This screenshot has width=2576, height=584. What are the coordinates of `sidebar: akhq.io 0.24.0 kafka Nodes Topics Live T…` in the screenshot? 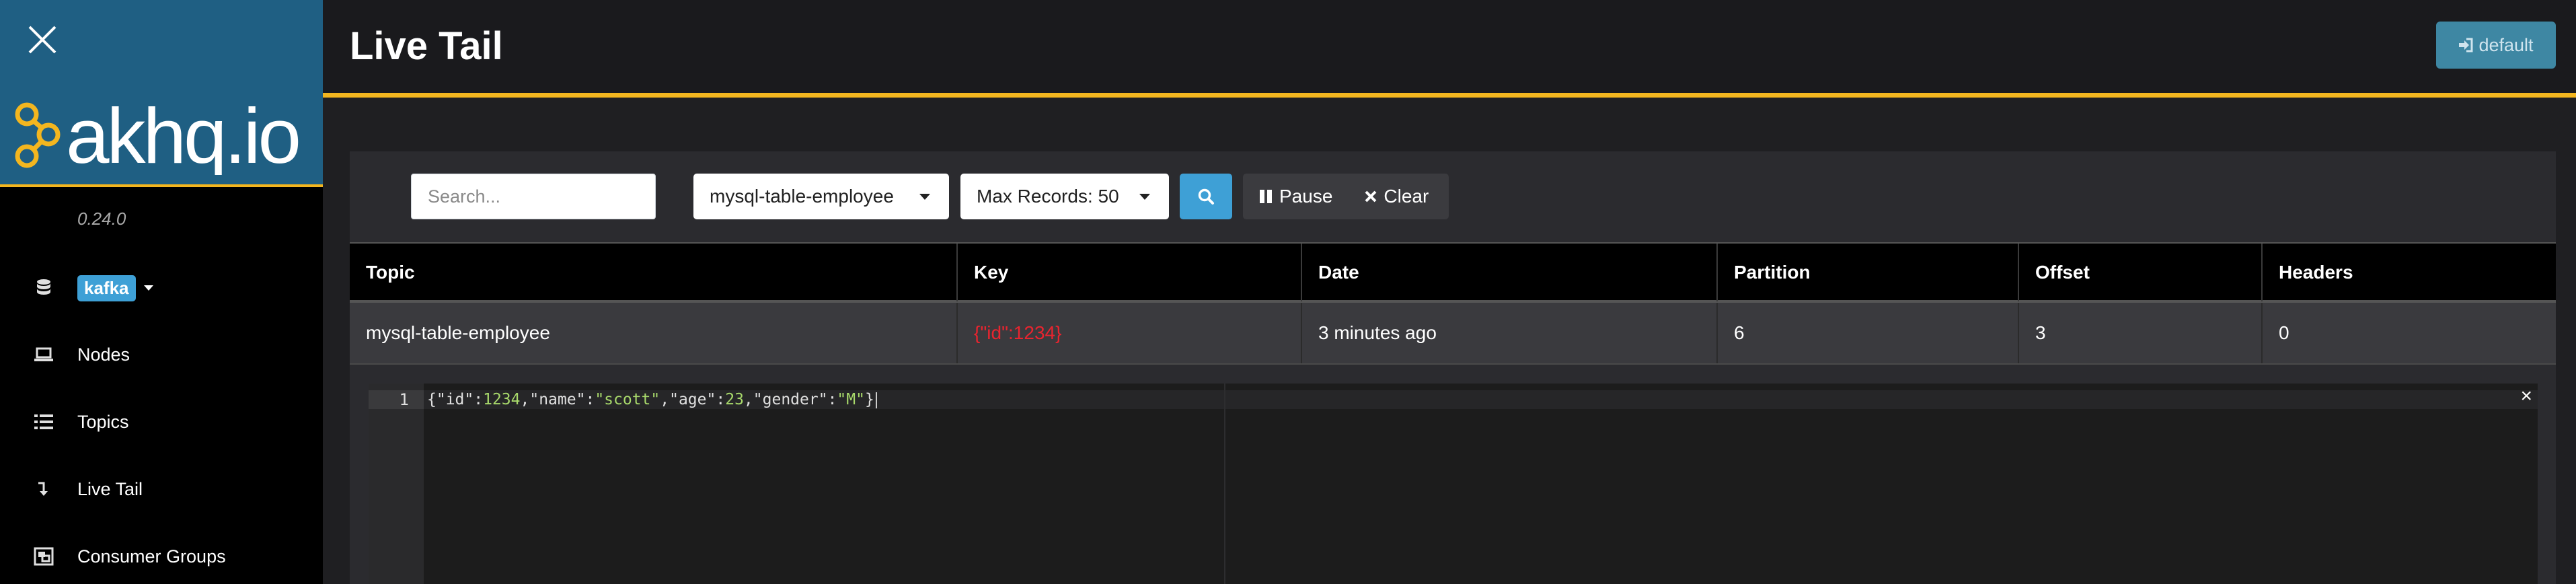 It's located at (161, 292).